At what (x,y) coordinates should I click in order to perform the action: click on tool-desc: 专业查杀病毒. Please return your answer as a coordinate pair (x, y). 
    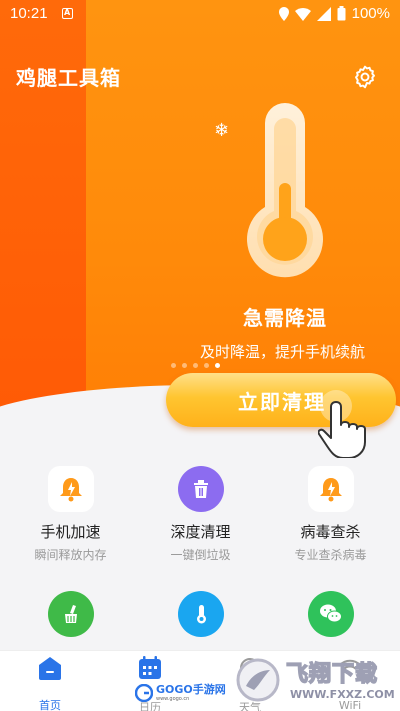
    Looking at the image, I should click on (330, 555).